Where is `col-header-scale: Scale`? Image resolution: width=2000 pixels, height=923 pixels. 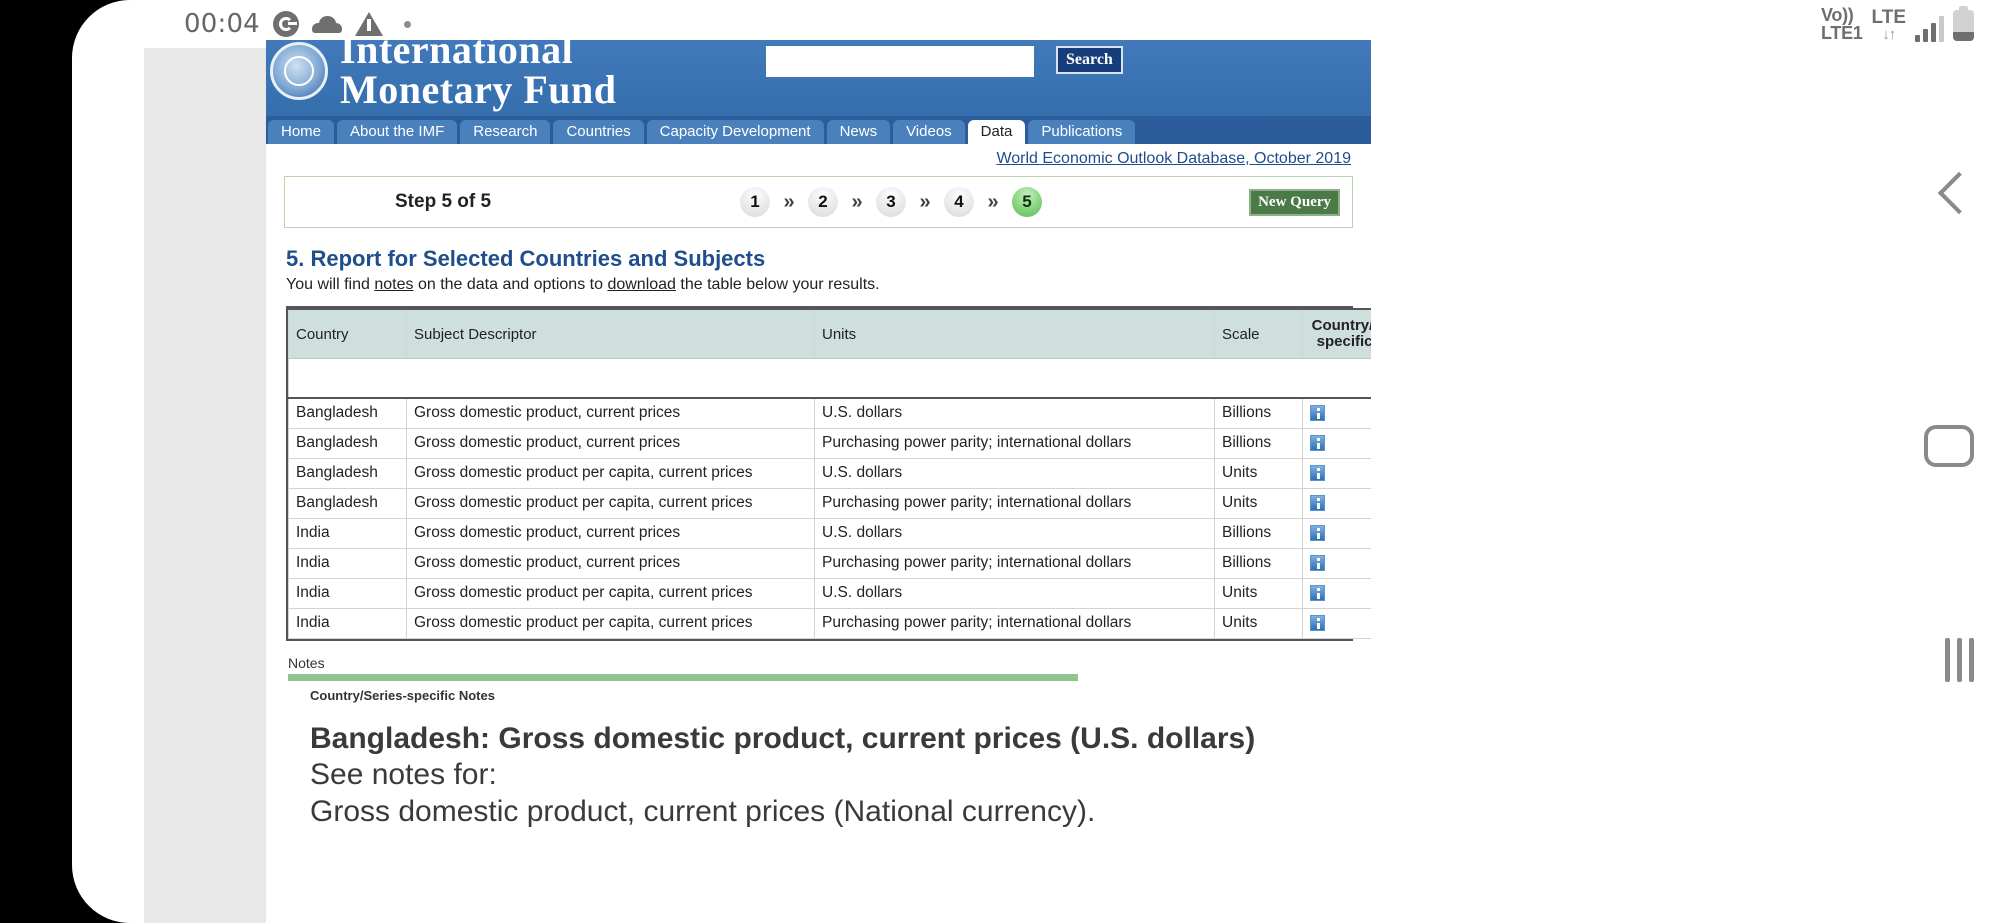
col-header-scale: Scale is located at coordinates (1258, 333).